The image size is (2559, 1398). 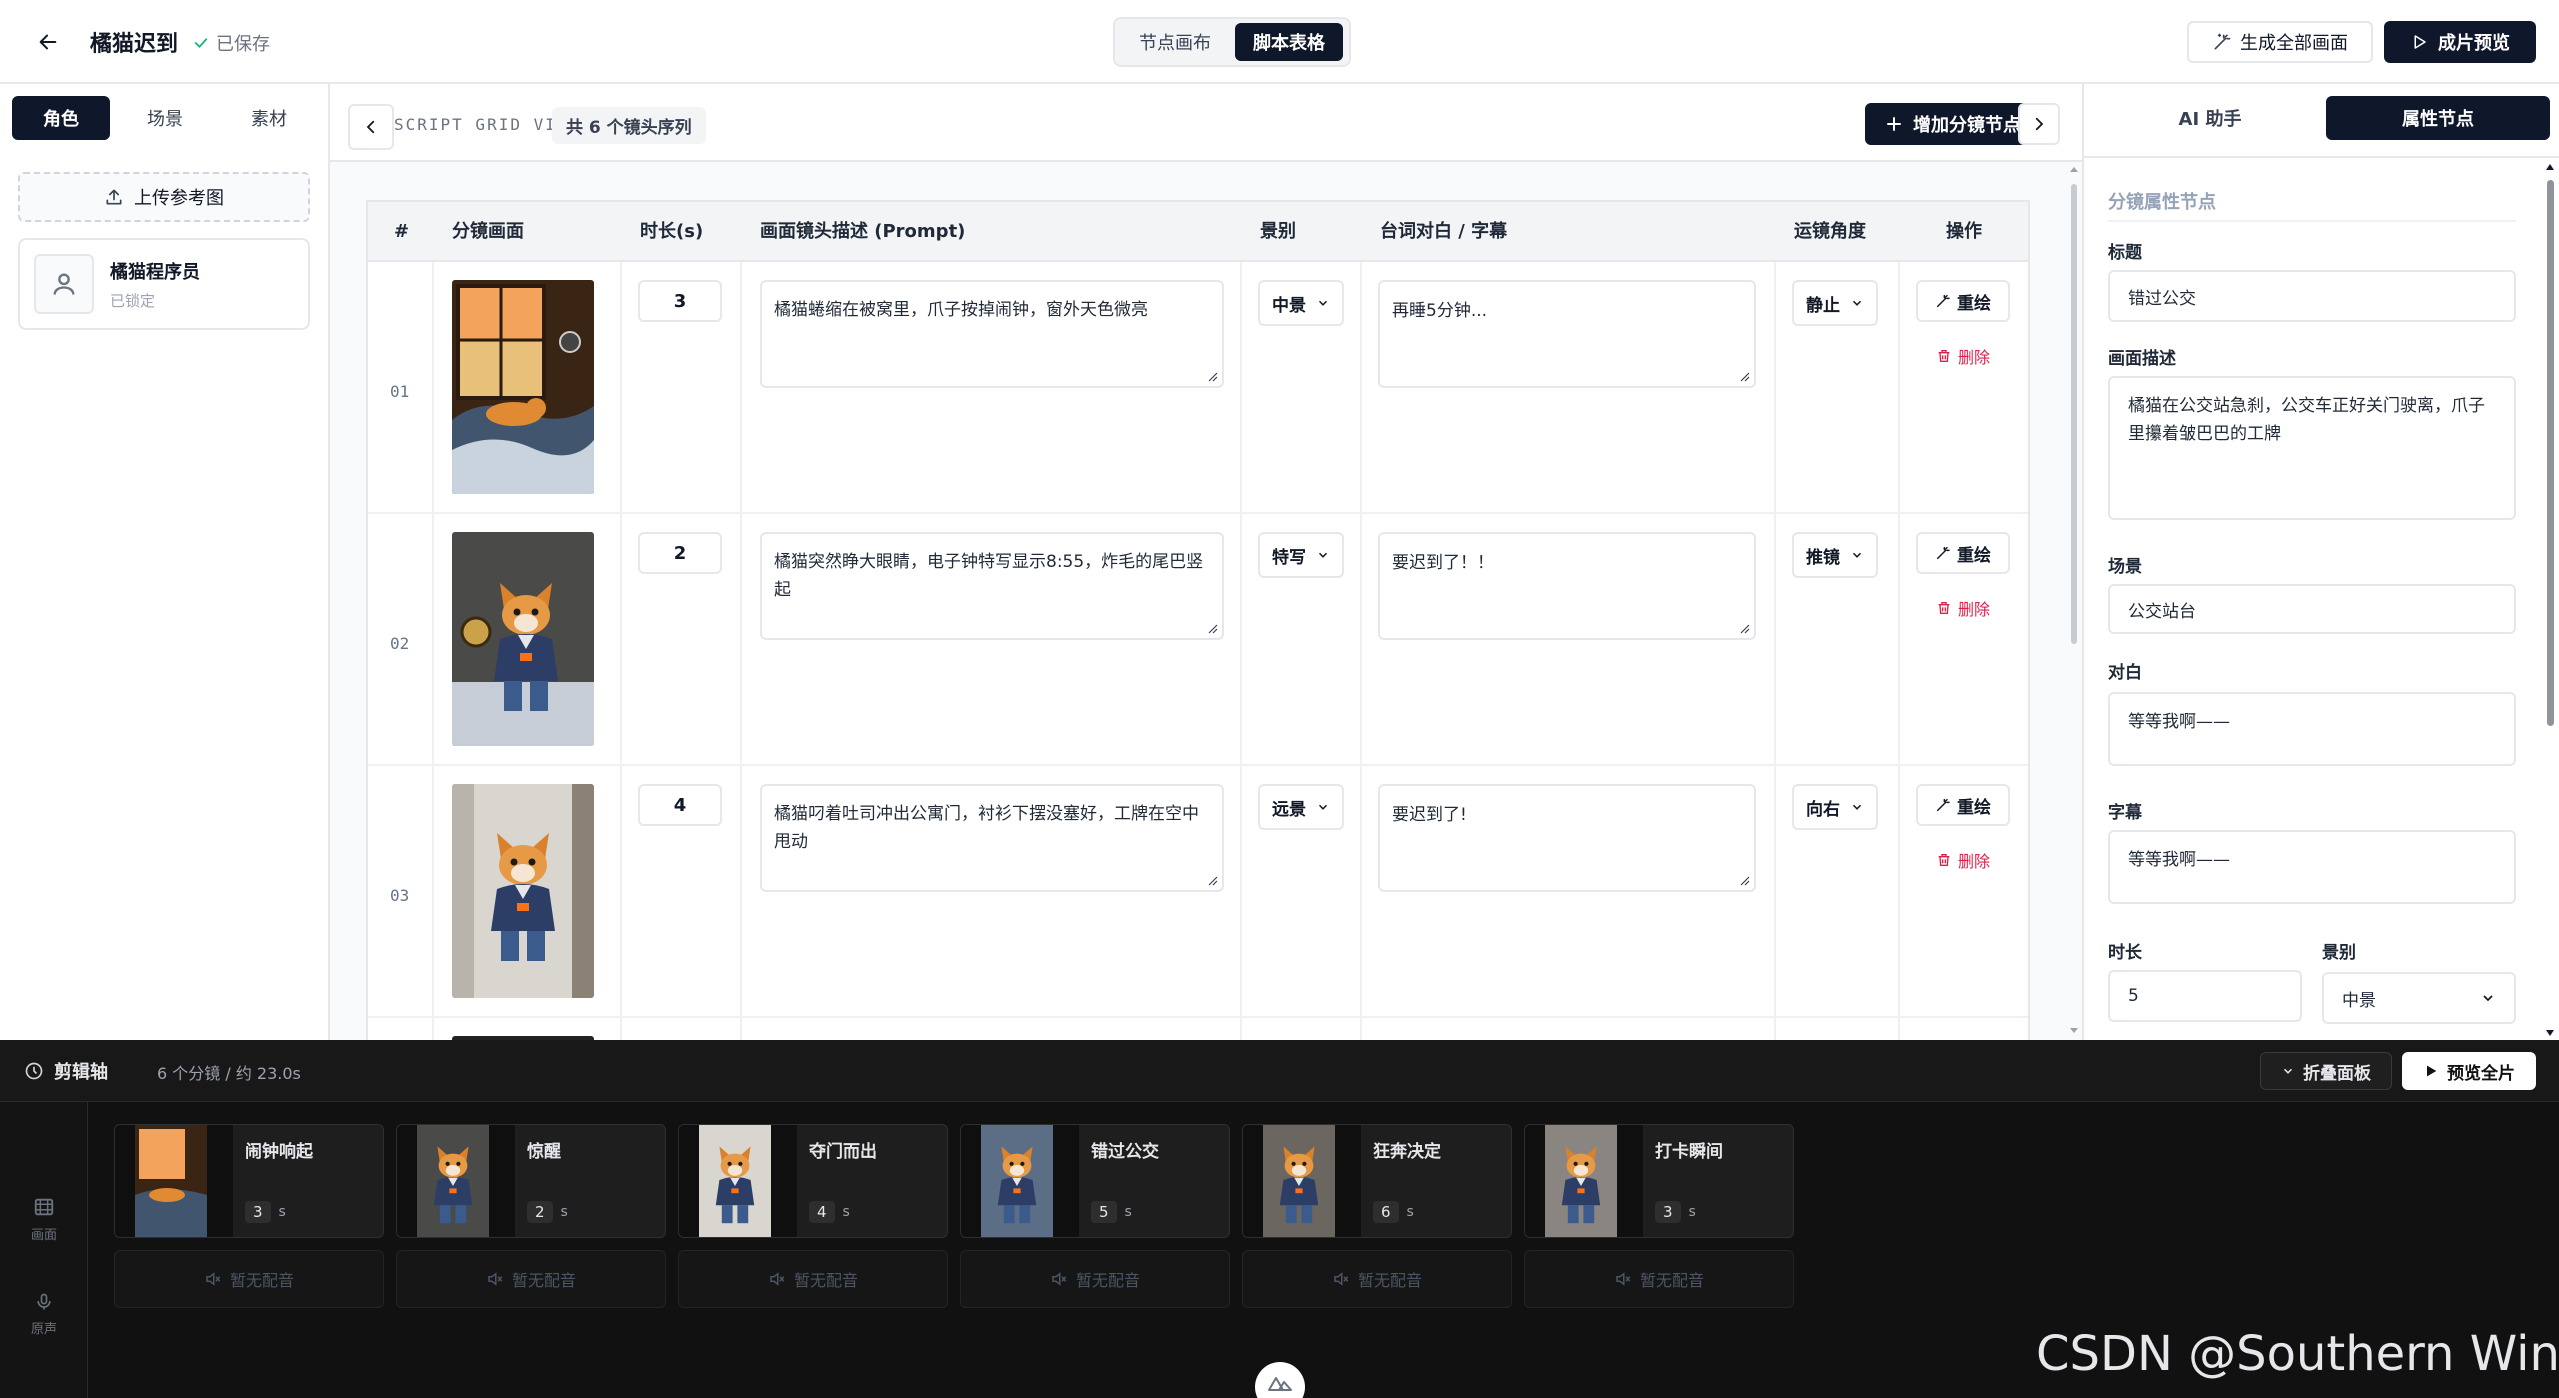 I want to click on timeline-clip: 错过公交 5s, so click(x=1095, y=1181).